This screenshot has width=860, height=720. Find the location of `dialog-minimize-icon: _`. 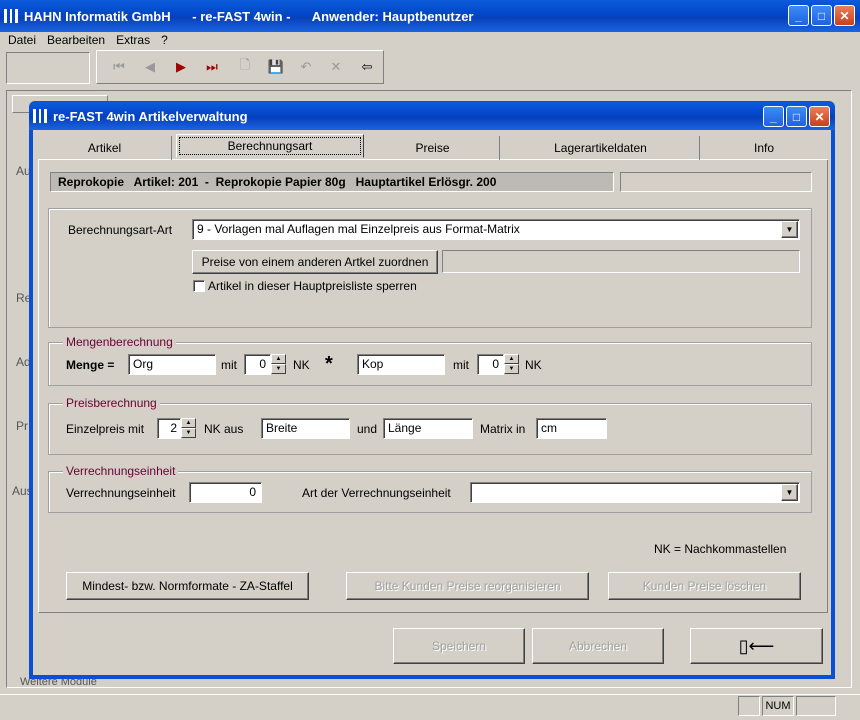

dialog-minimize-icon: _ is located at coordinates (773, 116).